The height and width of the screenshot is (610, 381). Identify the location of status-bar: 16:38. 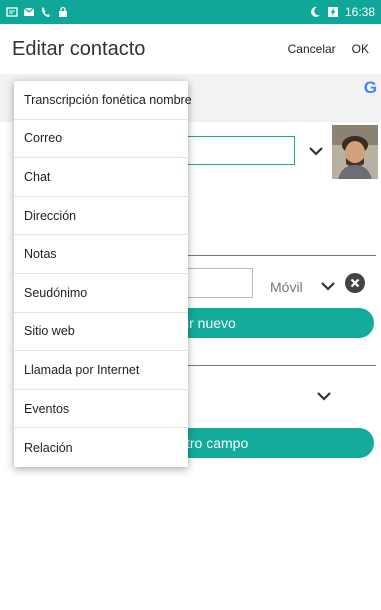
(190, 12).